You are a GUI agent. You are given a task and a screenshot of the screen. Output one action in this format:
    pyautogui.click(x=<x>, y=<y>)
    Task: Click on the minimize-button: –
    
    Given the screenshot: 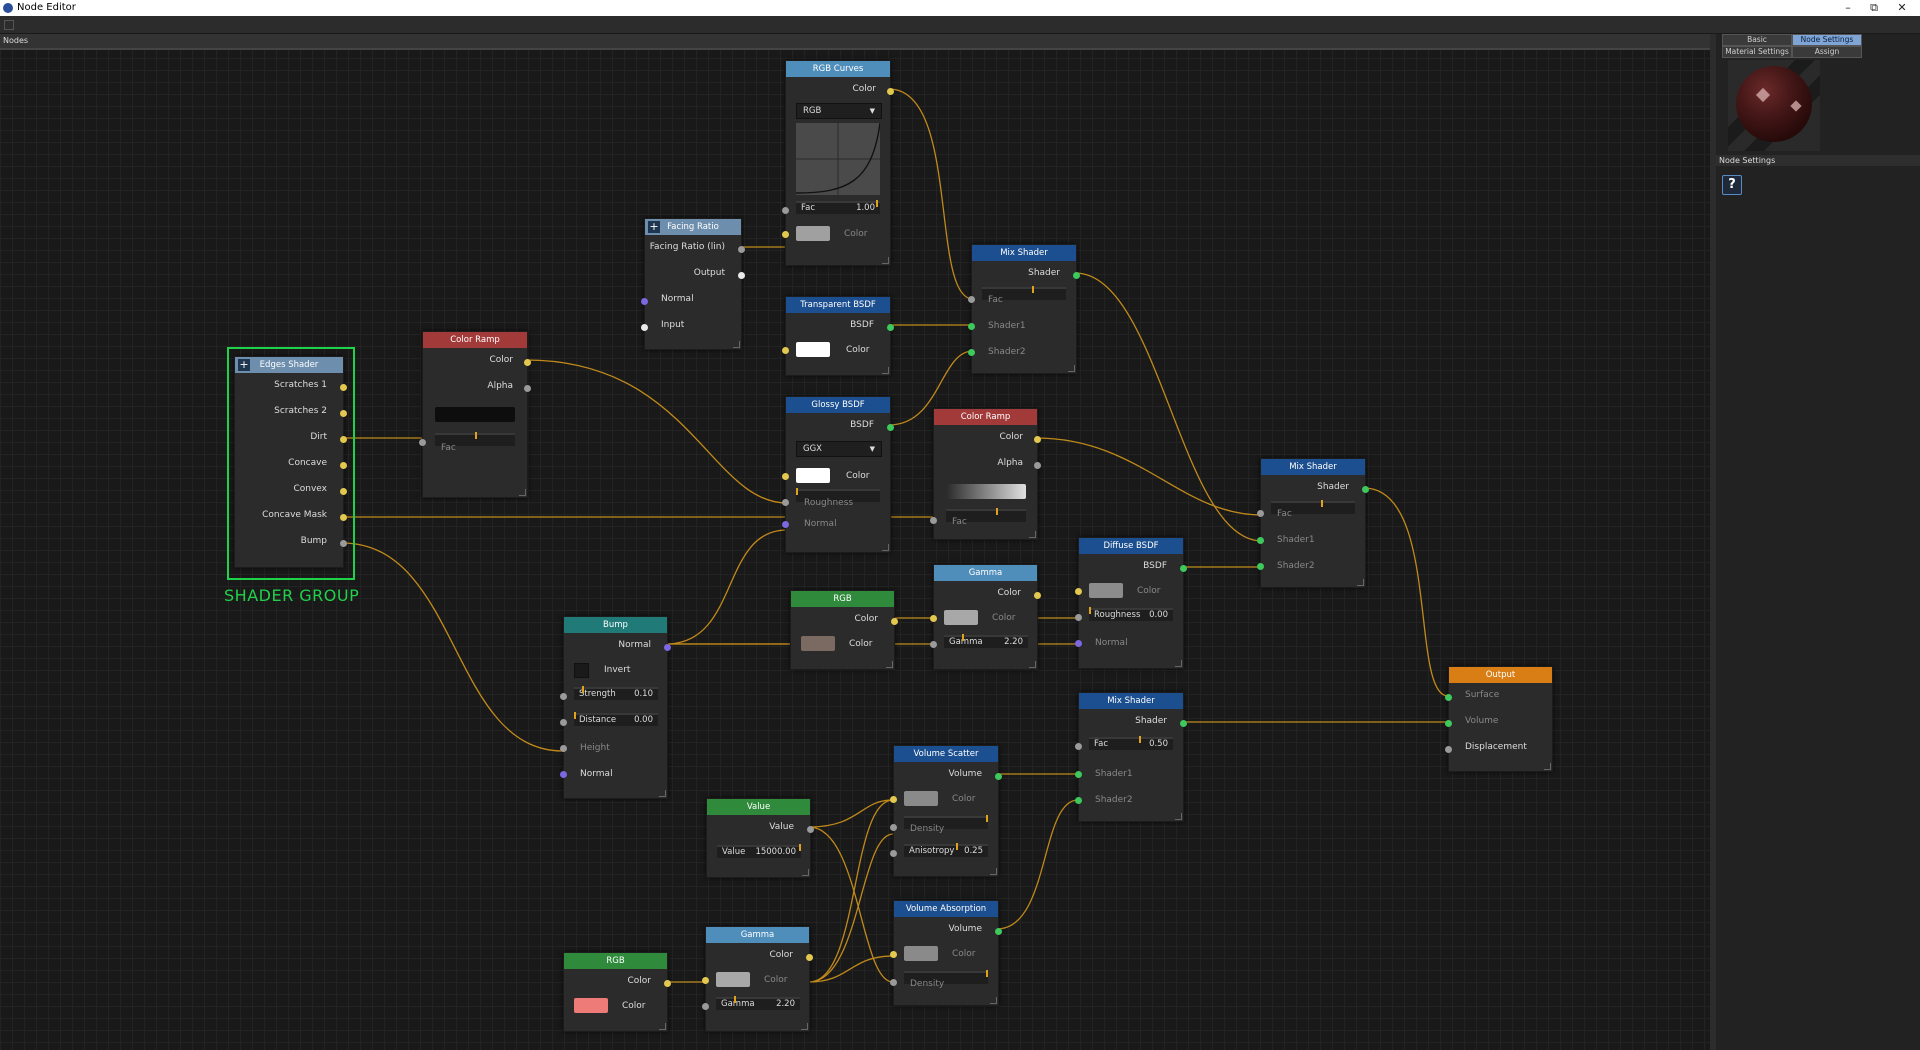 What is the action you would take?
    pyautogui.click(x=1848, y=8)
    